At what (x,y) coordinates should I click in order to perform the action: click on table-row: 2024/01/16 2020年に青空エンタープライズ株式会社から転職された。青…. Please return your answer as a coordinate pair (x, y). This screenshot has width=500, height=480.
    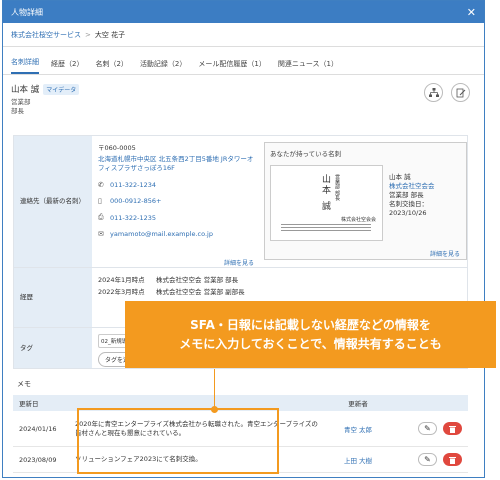
    Looking at the image, I should click on (240, 429).